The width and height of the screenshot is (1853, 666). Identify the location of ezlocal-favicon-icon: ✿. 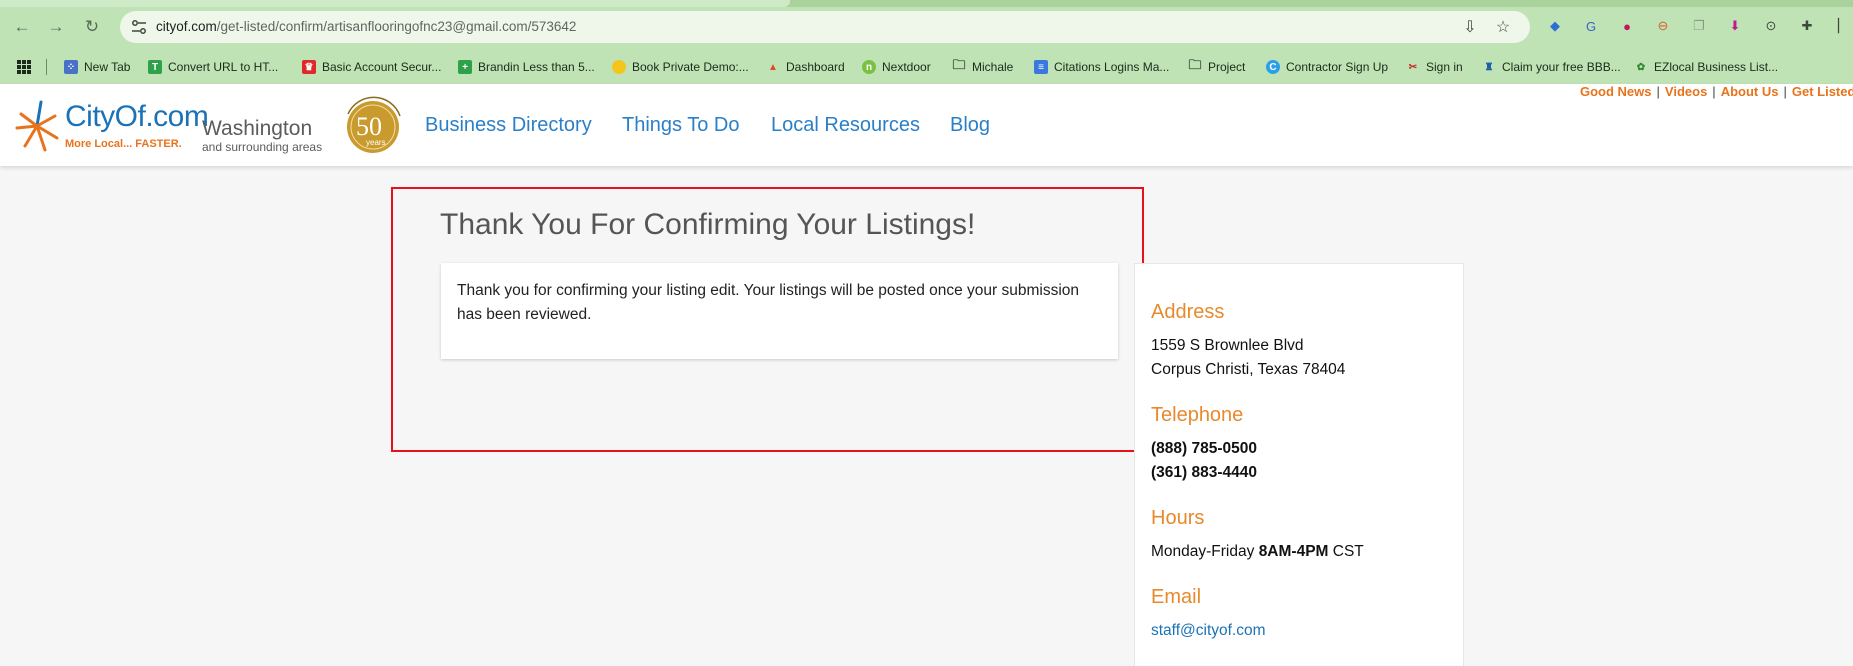
(1641, 67).